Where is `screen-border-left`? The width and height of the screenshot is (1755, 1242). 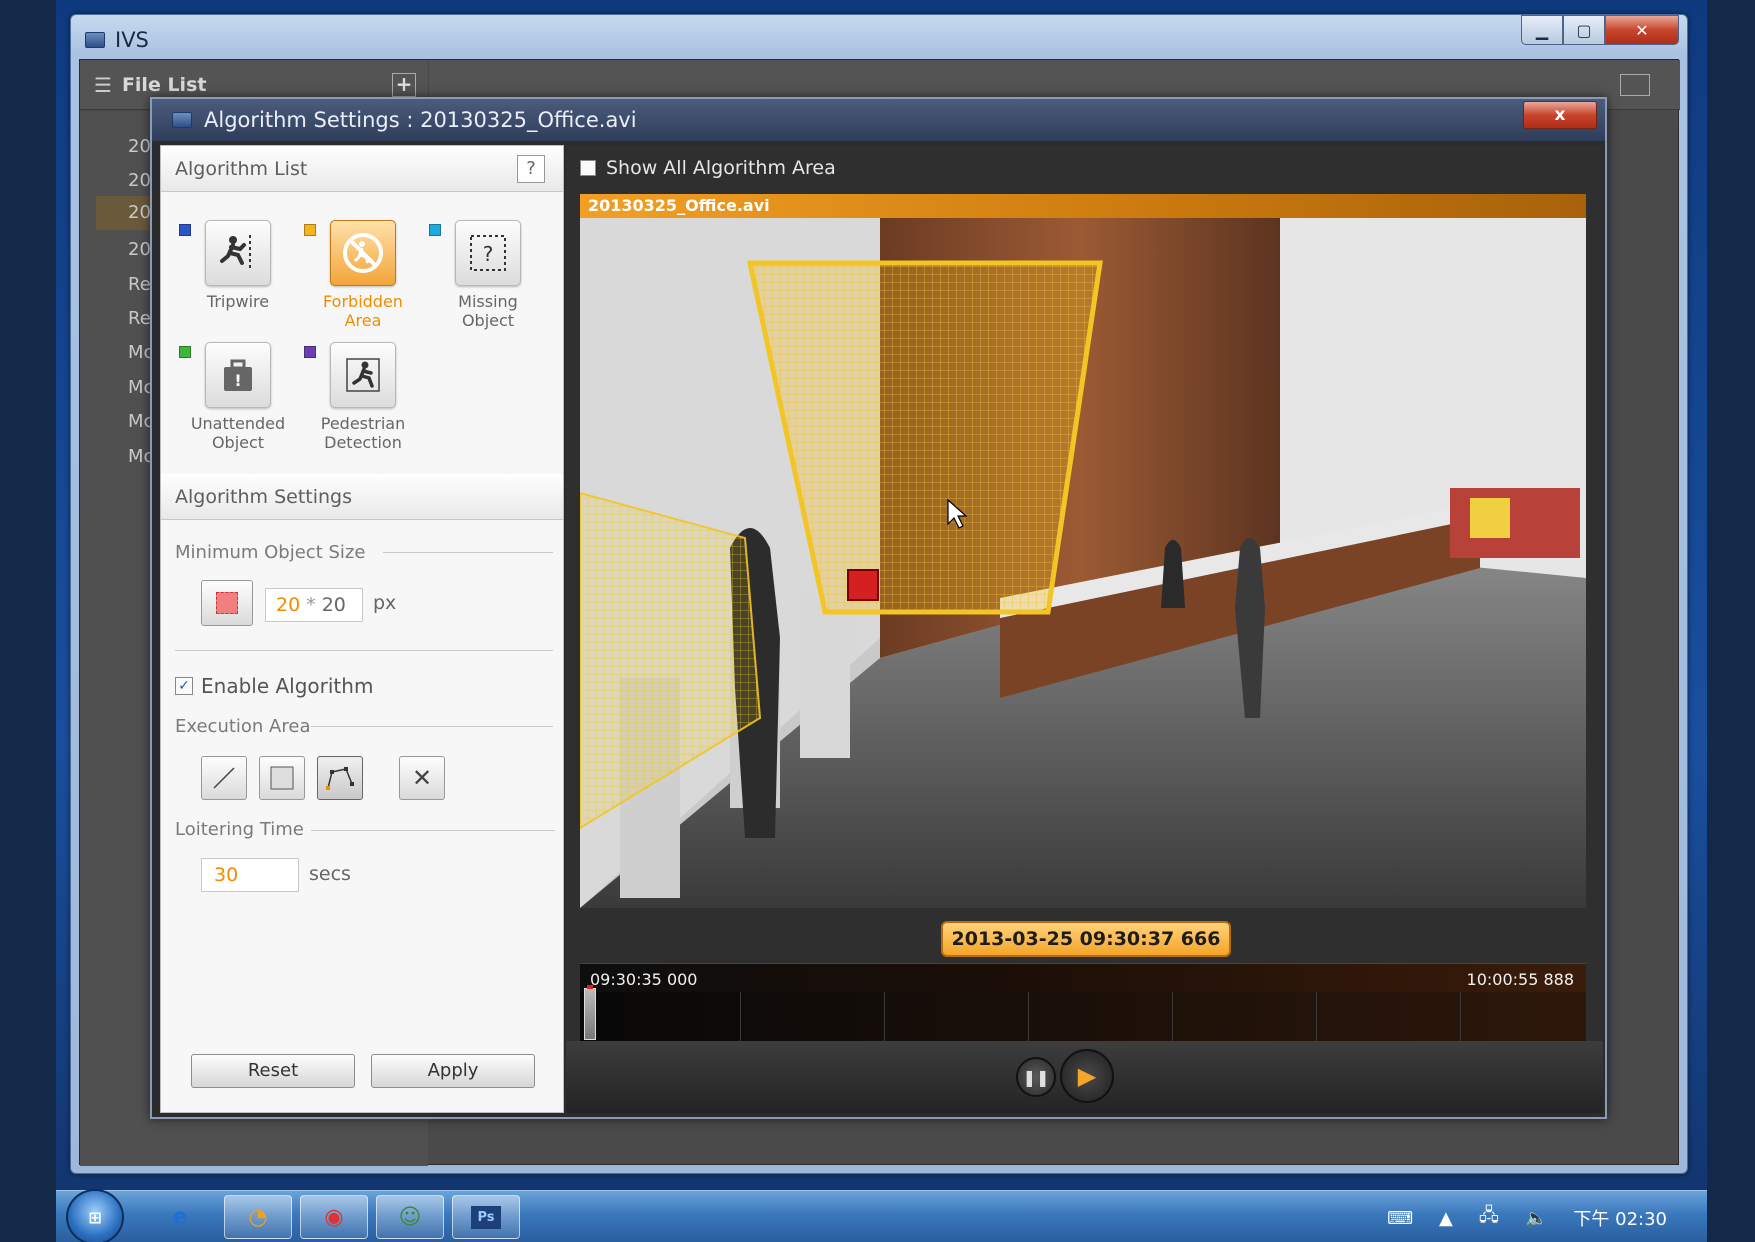
screen-border-left is located at coordinates (28, 621).